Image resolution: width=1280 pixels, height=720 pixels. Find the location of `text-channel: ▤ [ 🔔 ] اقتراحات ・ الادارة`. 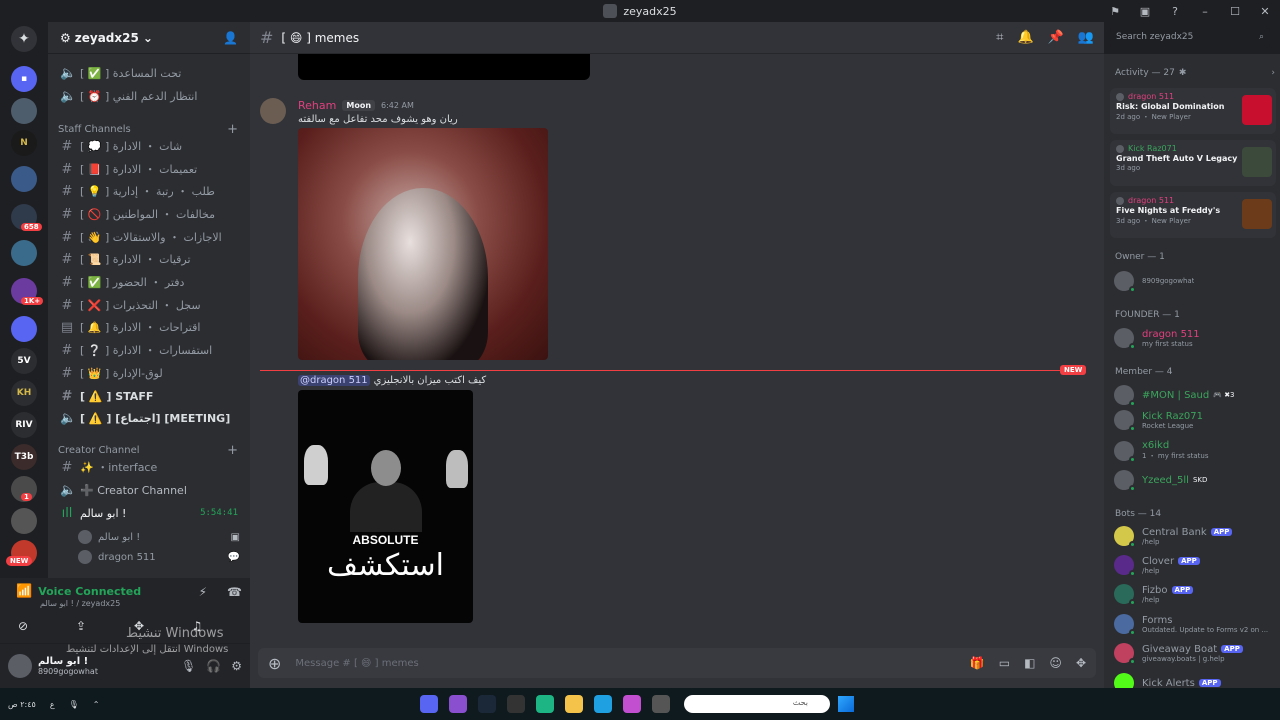

text-channel: ▤ [ 🔔 ] اقتراحات ・ الادارة is located at coordinates (149, 327).